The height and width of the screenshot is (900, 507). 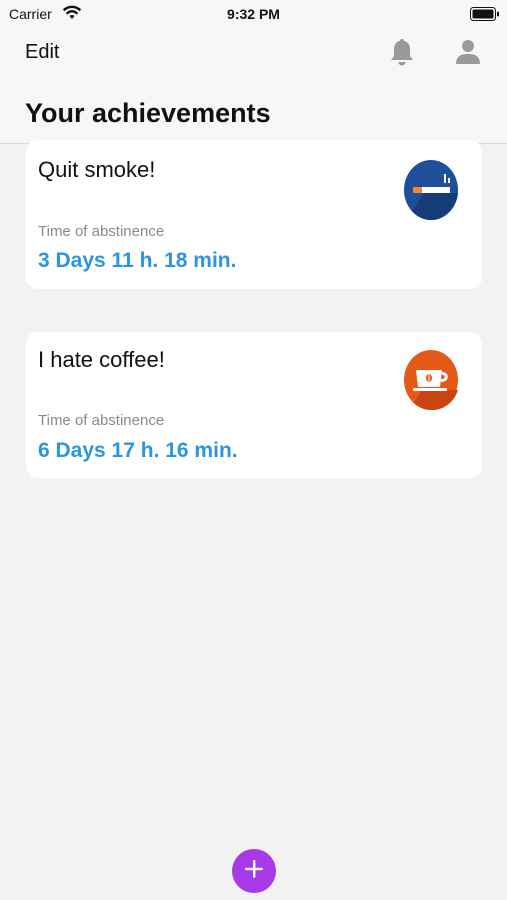 I want to click on coffee-cup-icon, so click(x=431, y=380).